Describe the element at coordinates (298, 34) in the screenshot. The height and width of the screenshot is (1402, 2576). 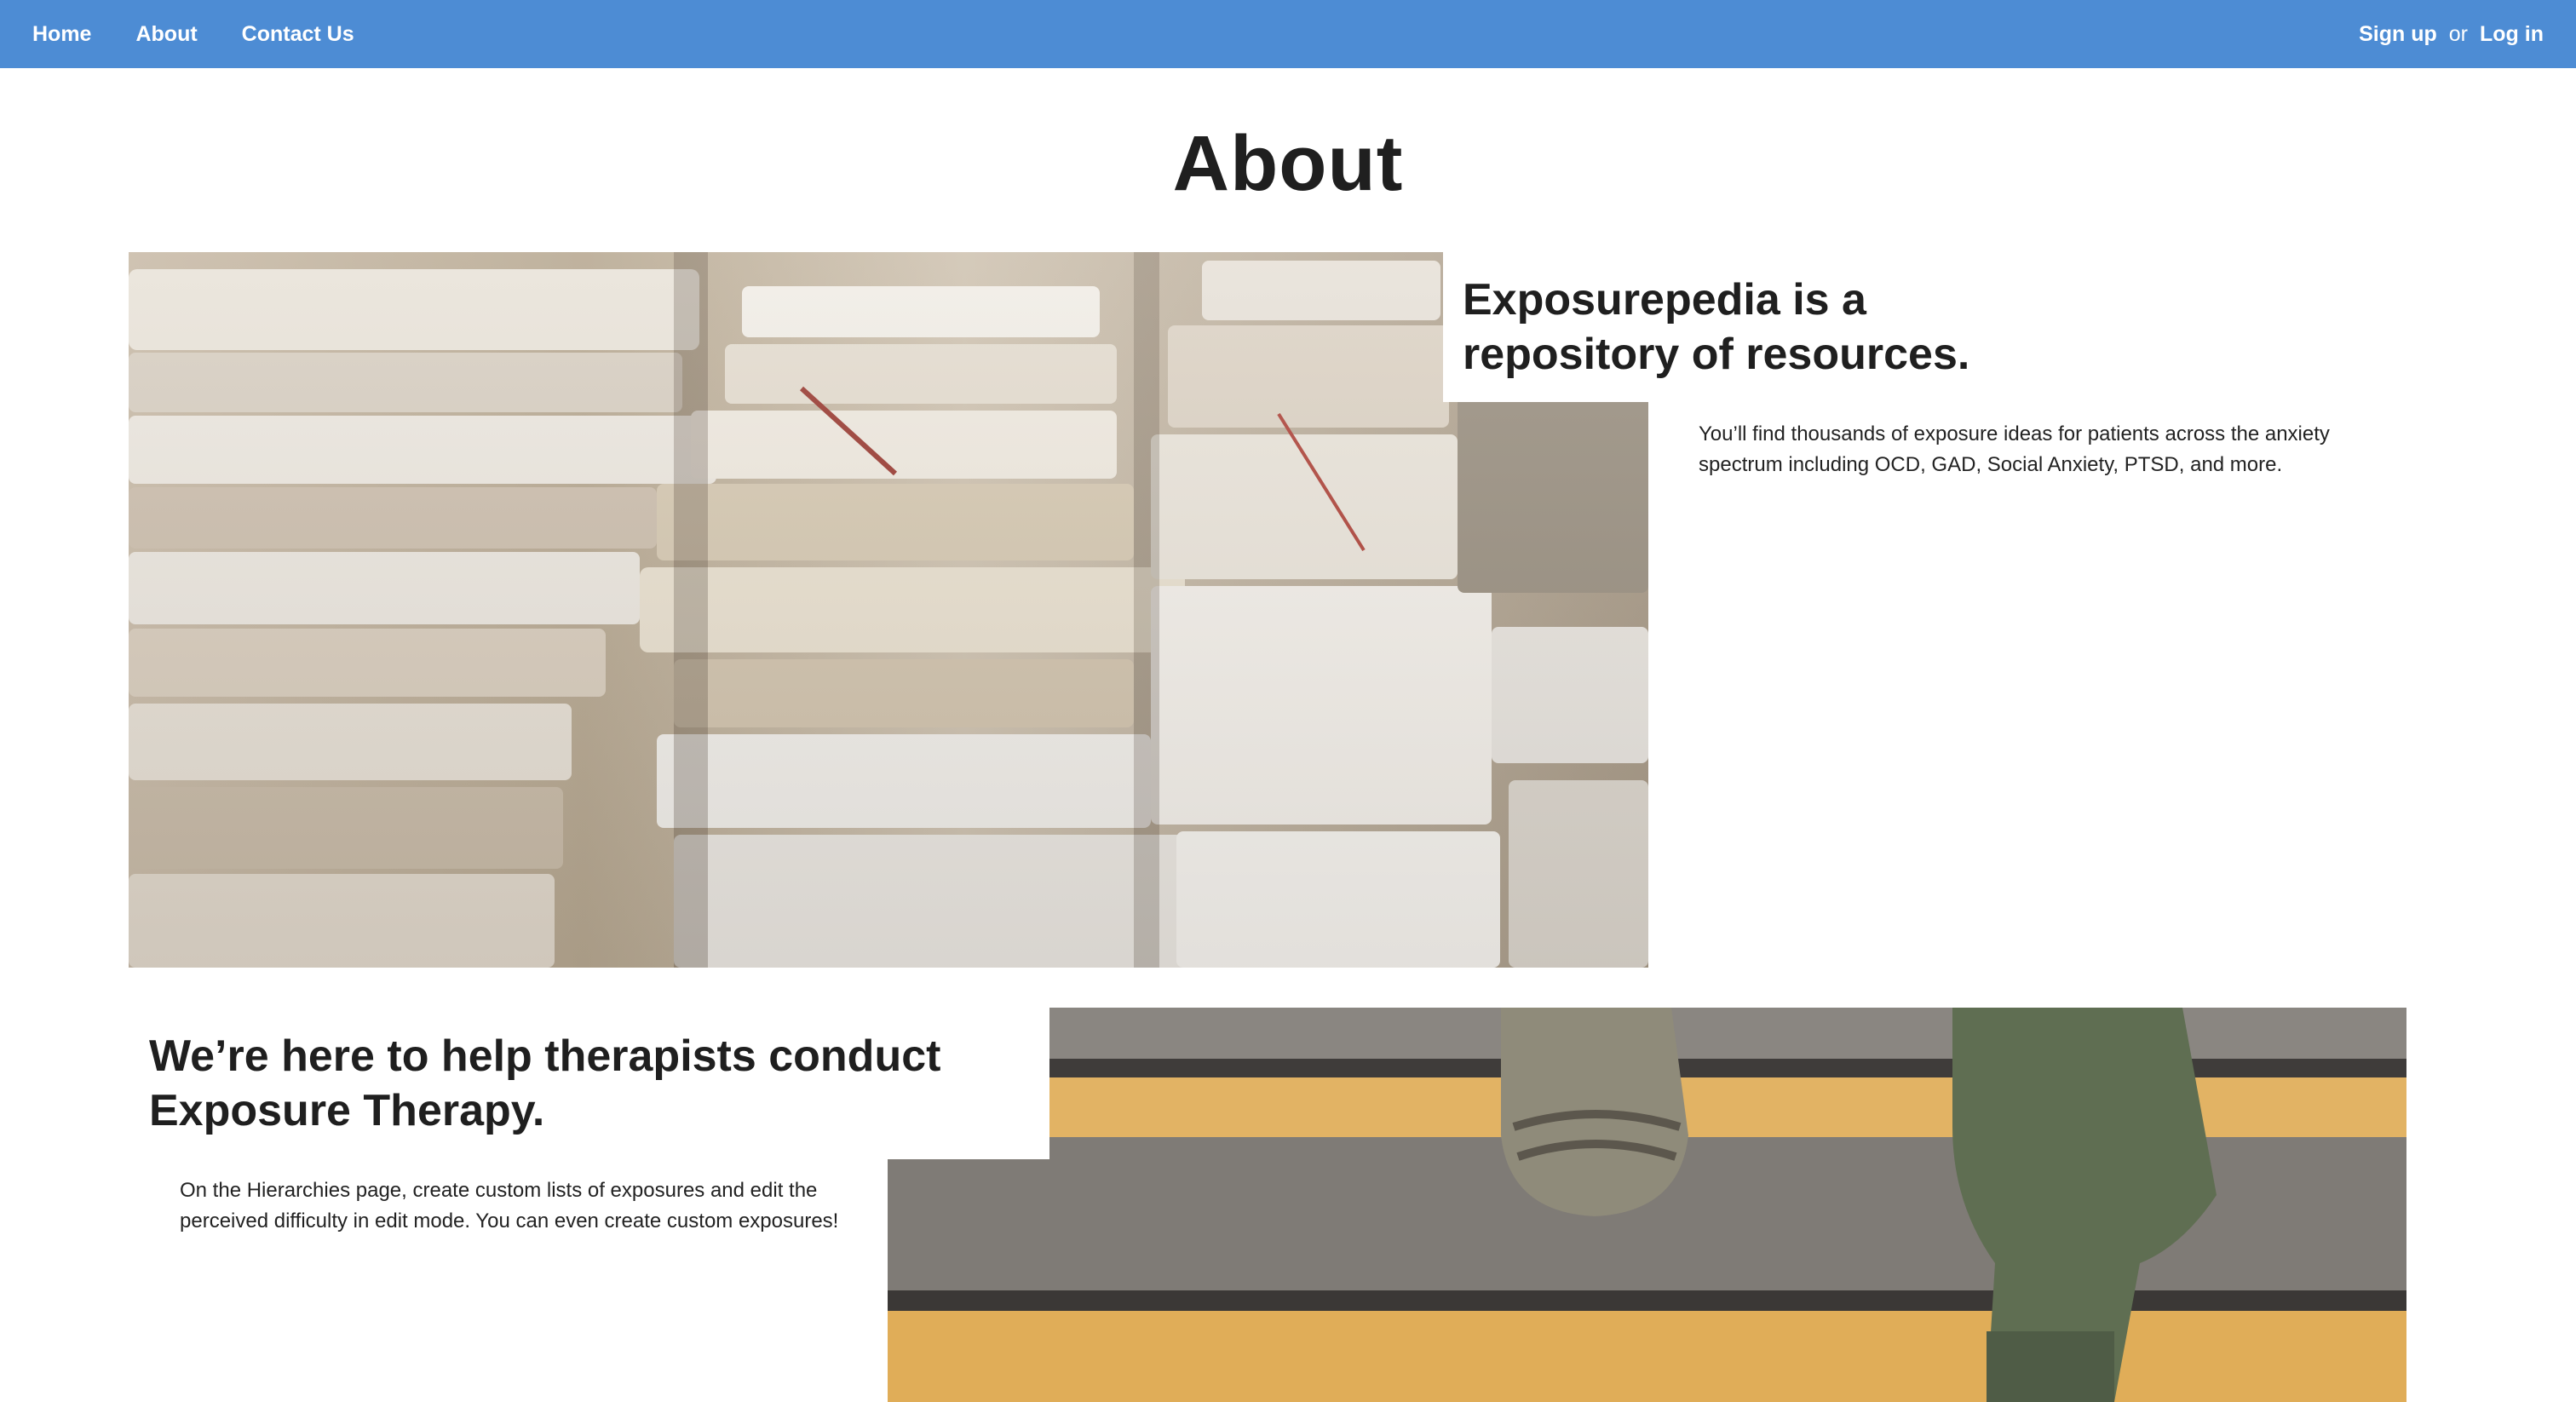
I see `nav-contact-link: Contact Us` at that location.